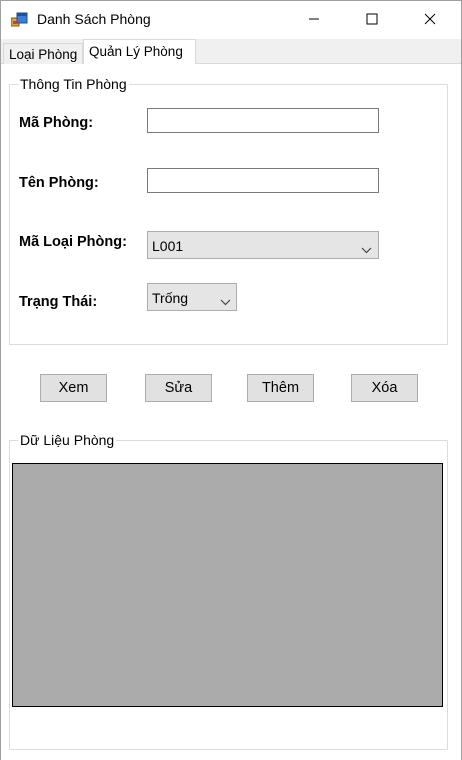 The width and height of the screenshot is (462, 760). I want to click on title-bar: Danh Sách Phòng, so click(231, 20).